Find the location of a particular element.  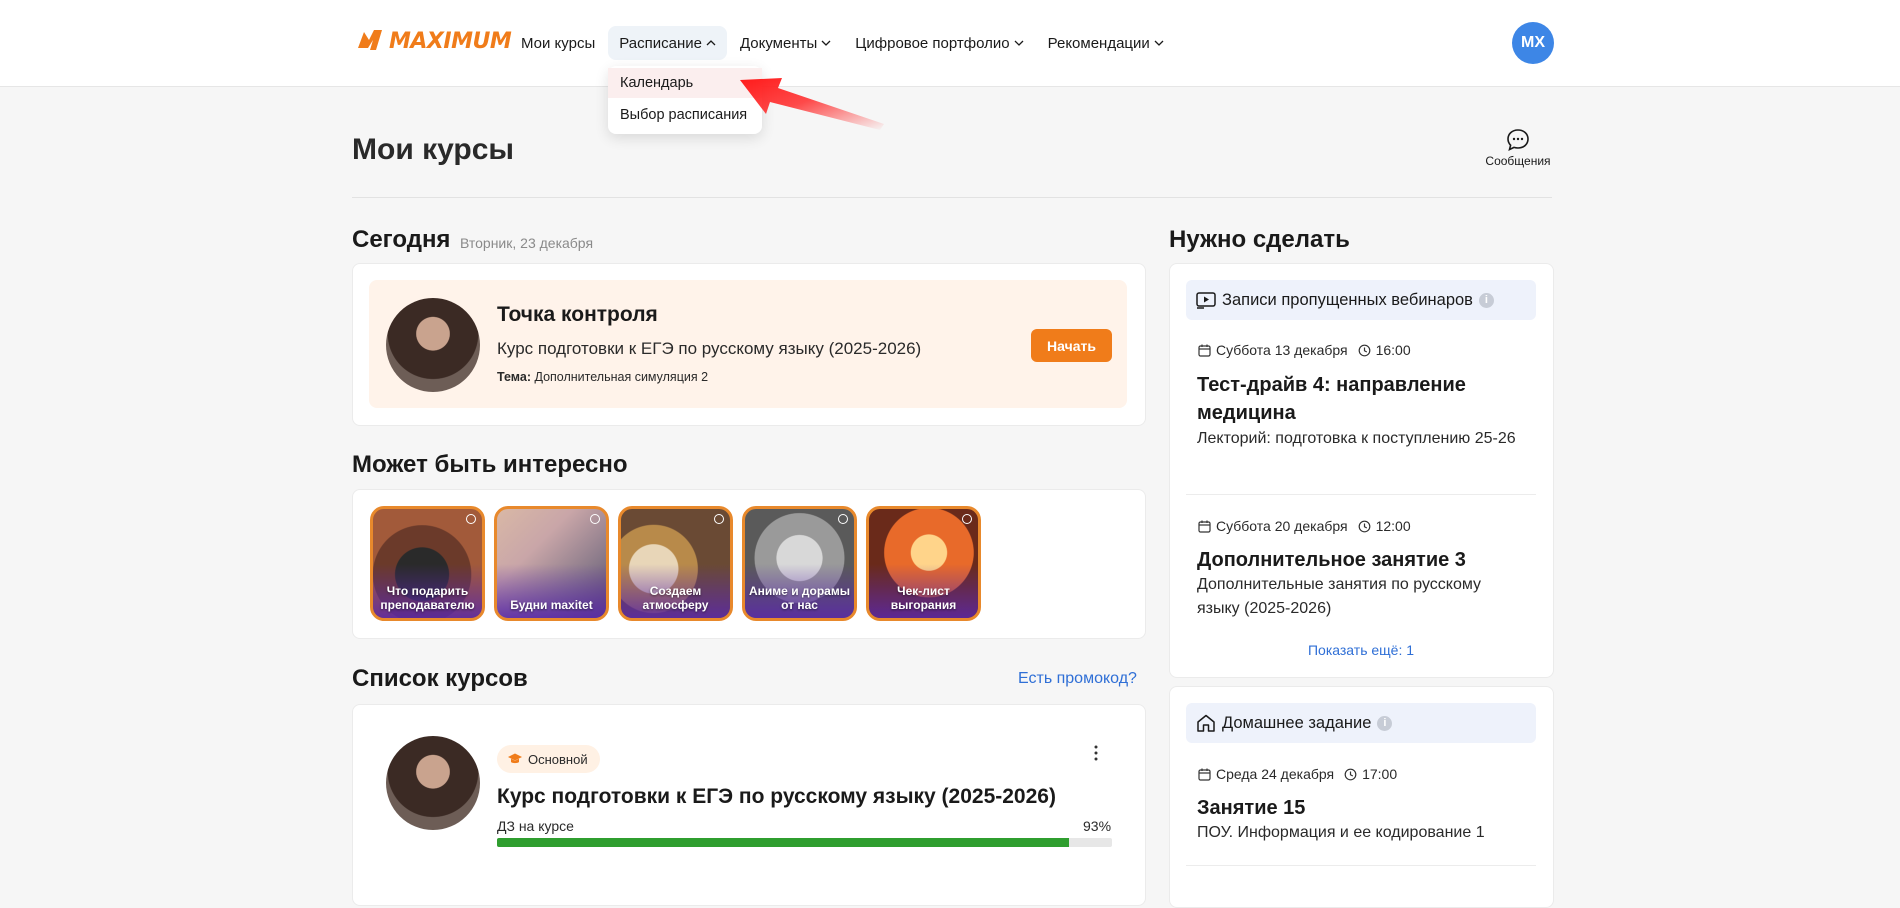

badge-label: Основной is located at coordinates (558, 759).